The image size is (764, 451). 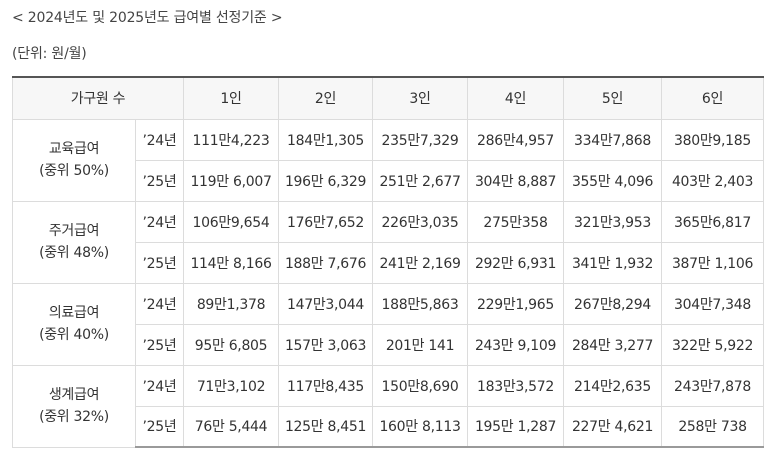 I want to click on value-cell: 201만 141, so click(x=420, y=344).